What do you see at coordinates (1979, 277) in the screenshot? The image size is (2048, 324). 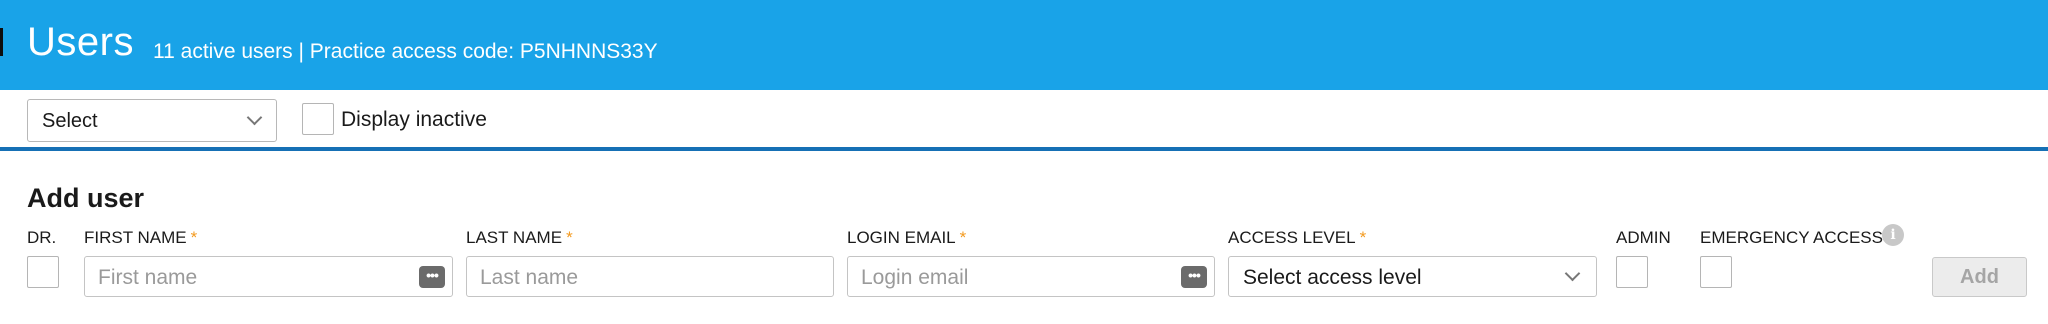 I see `add-user-button: Add` at bounding box center [1979, 277].